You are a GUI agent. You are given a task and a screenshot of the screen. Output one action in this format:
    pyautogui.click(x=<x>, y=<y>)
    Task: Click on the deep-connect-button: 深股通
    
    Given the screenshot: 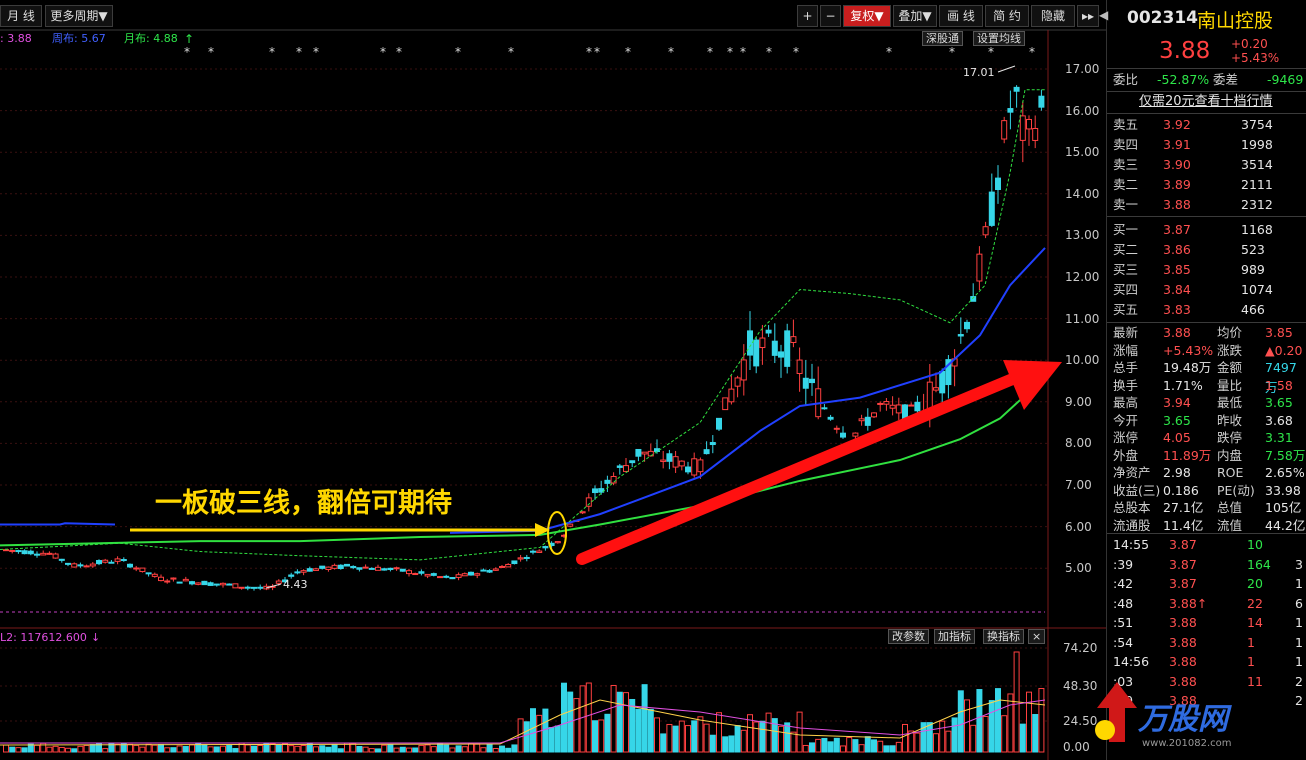 What is the action you would take?
    pyautogui.click(x=942, y=38)
    